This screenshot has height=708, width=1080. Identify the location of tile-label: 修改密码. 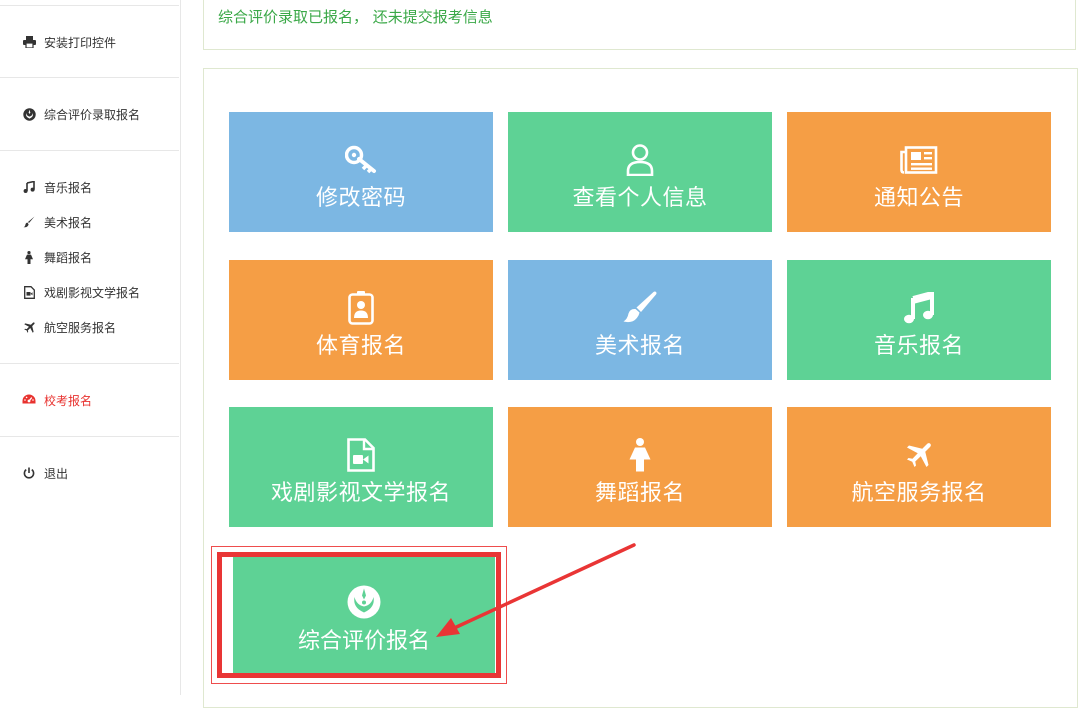
(360, 198).